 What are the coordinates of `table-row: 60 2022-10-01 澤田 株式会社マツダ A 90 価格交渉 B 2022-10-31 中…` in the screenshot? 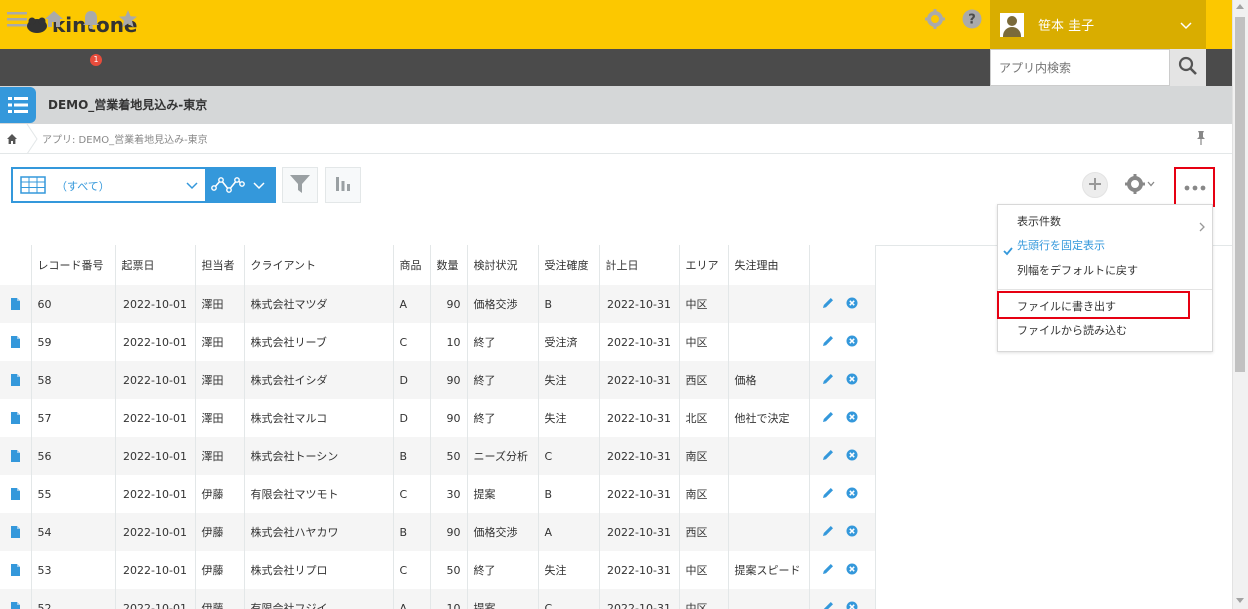 It's located at (438, 304).